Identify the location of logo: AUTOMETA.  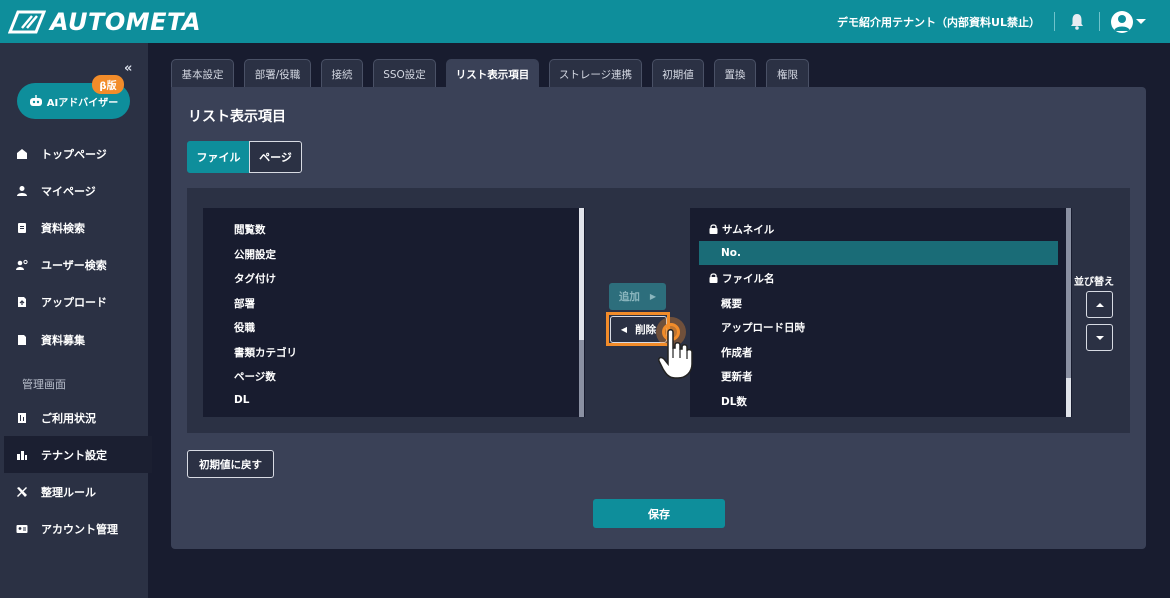
(104, 22).